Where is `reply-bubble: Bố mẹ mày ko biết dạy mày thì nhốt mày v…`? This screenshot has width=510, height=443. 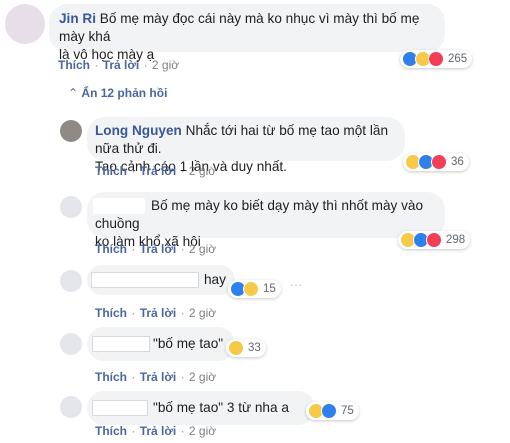
reply-bubble: Bố mẹ mày ko biết dạy mày thì nhốt mày v… is located at coordinates (266, 220).